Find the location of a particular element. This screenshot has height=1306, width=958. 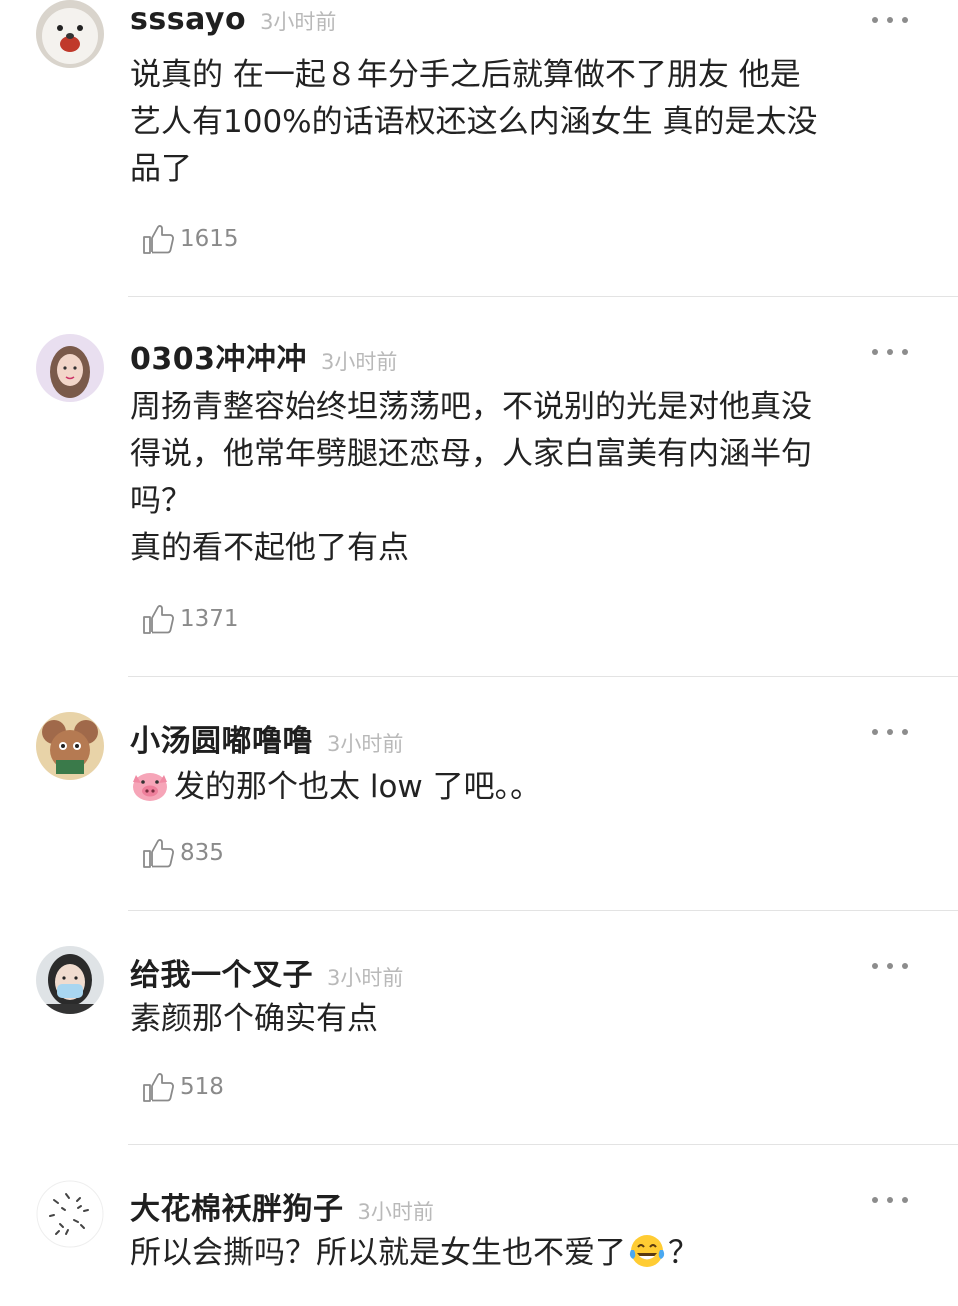

username: 小汤圆嘟噜噜 3小时前 is located at coordinates (266, 738).